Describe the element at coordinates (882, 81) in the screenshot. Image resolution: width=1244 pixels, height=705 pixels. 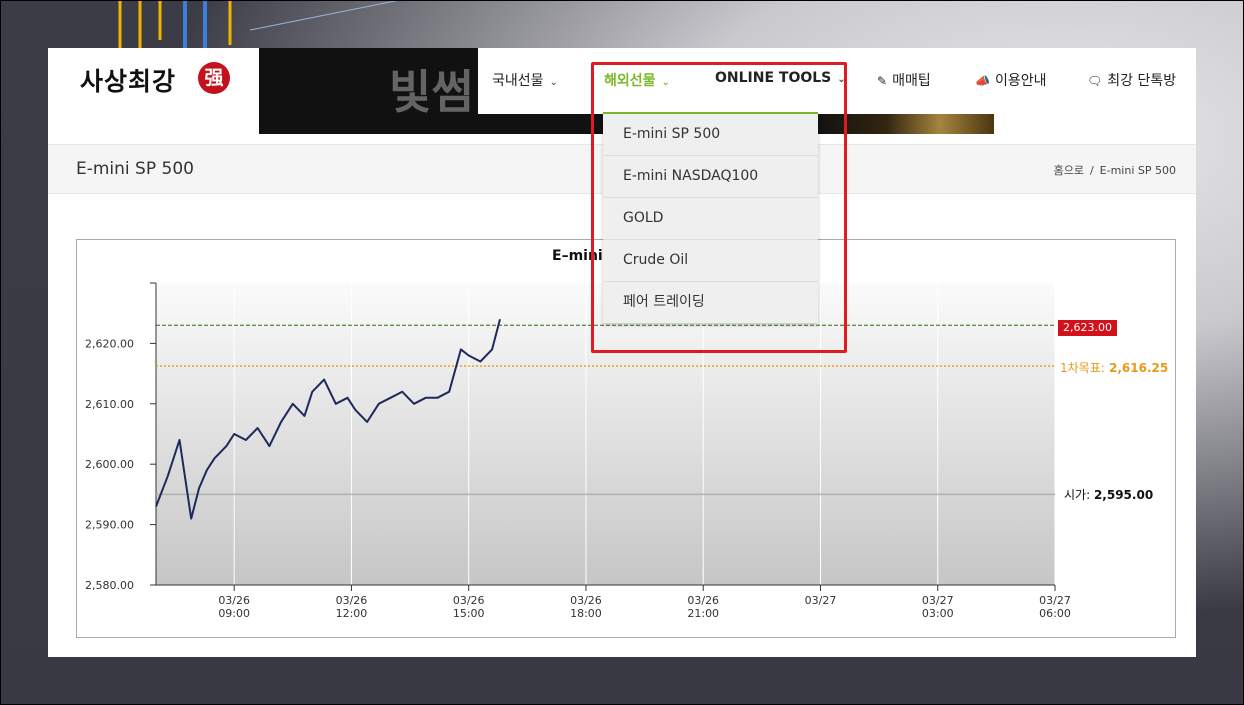
I see `edit-icon: ✎` at that location.